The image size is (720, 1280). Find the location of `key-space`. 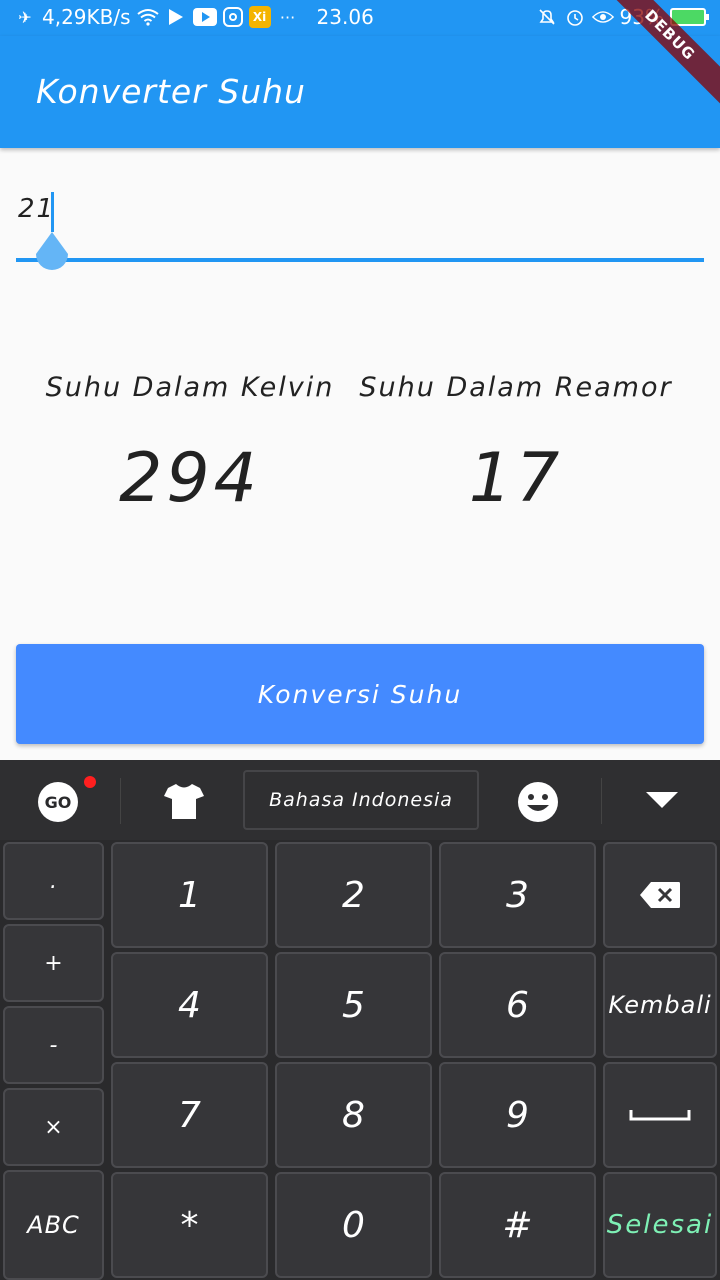

key-space is located at coordinates (660, 1115).